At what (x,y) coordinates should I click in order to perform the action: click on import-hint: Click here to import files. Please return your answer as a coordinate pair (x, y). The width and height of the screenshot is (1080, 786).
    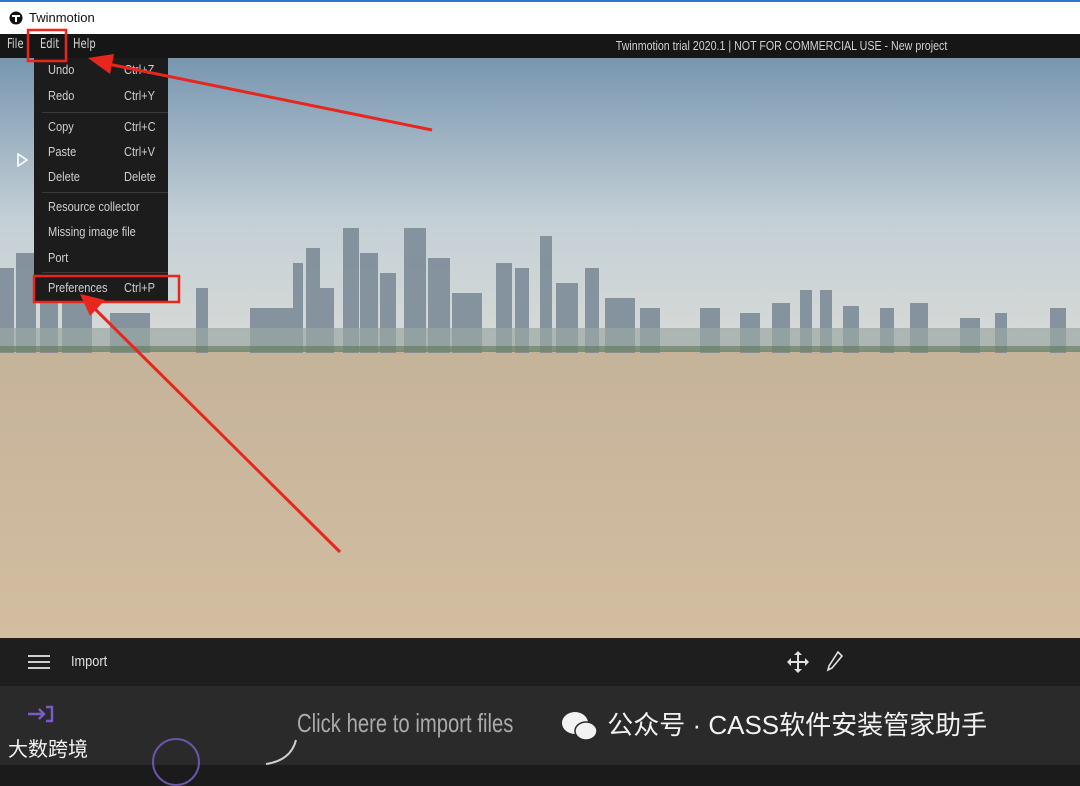
    Looking at the image, I should click on (405, 723).